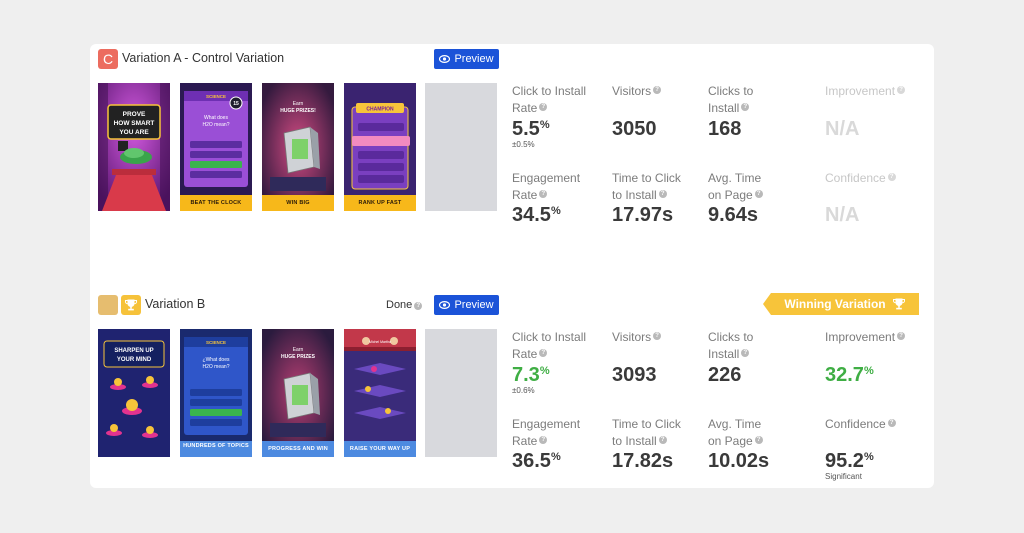 Image resolution: width=1024 pixels, height=533 pixels. I want to click on screenshot-caption: RANK UP FAST, so click(380, 203).